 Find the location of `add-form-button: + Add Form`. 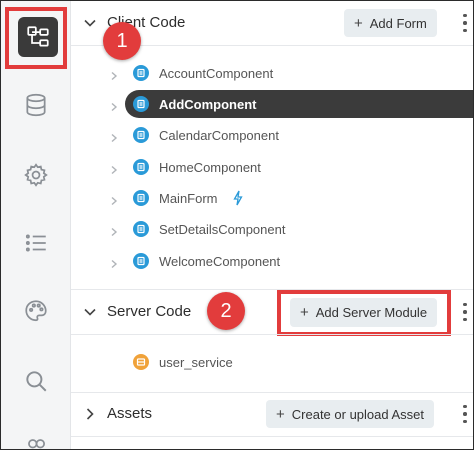

add-form-button: + Add Form is located at coordinates (390, 23).